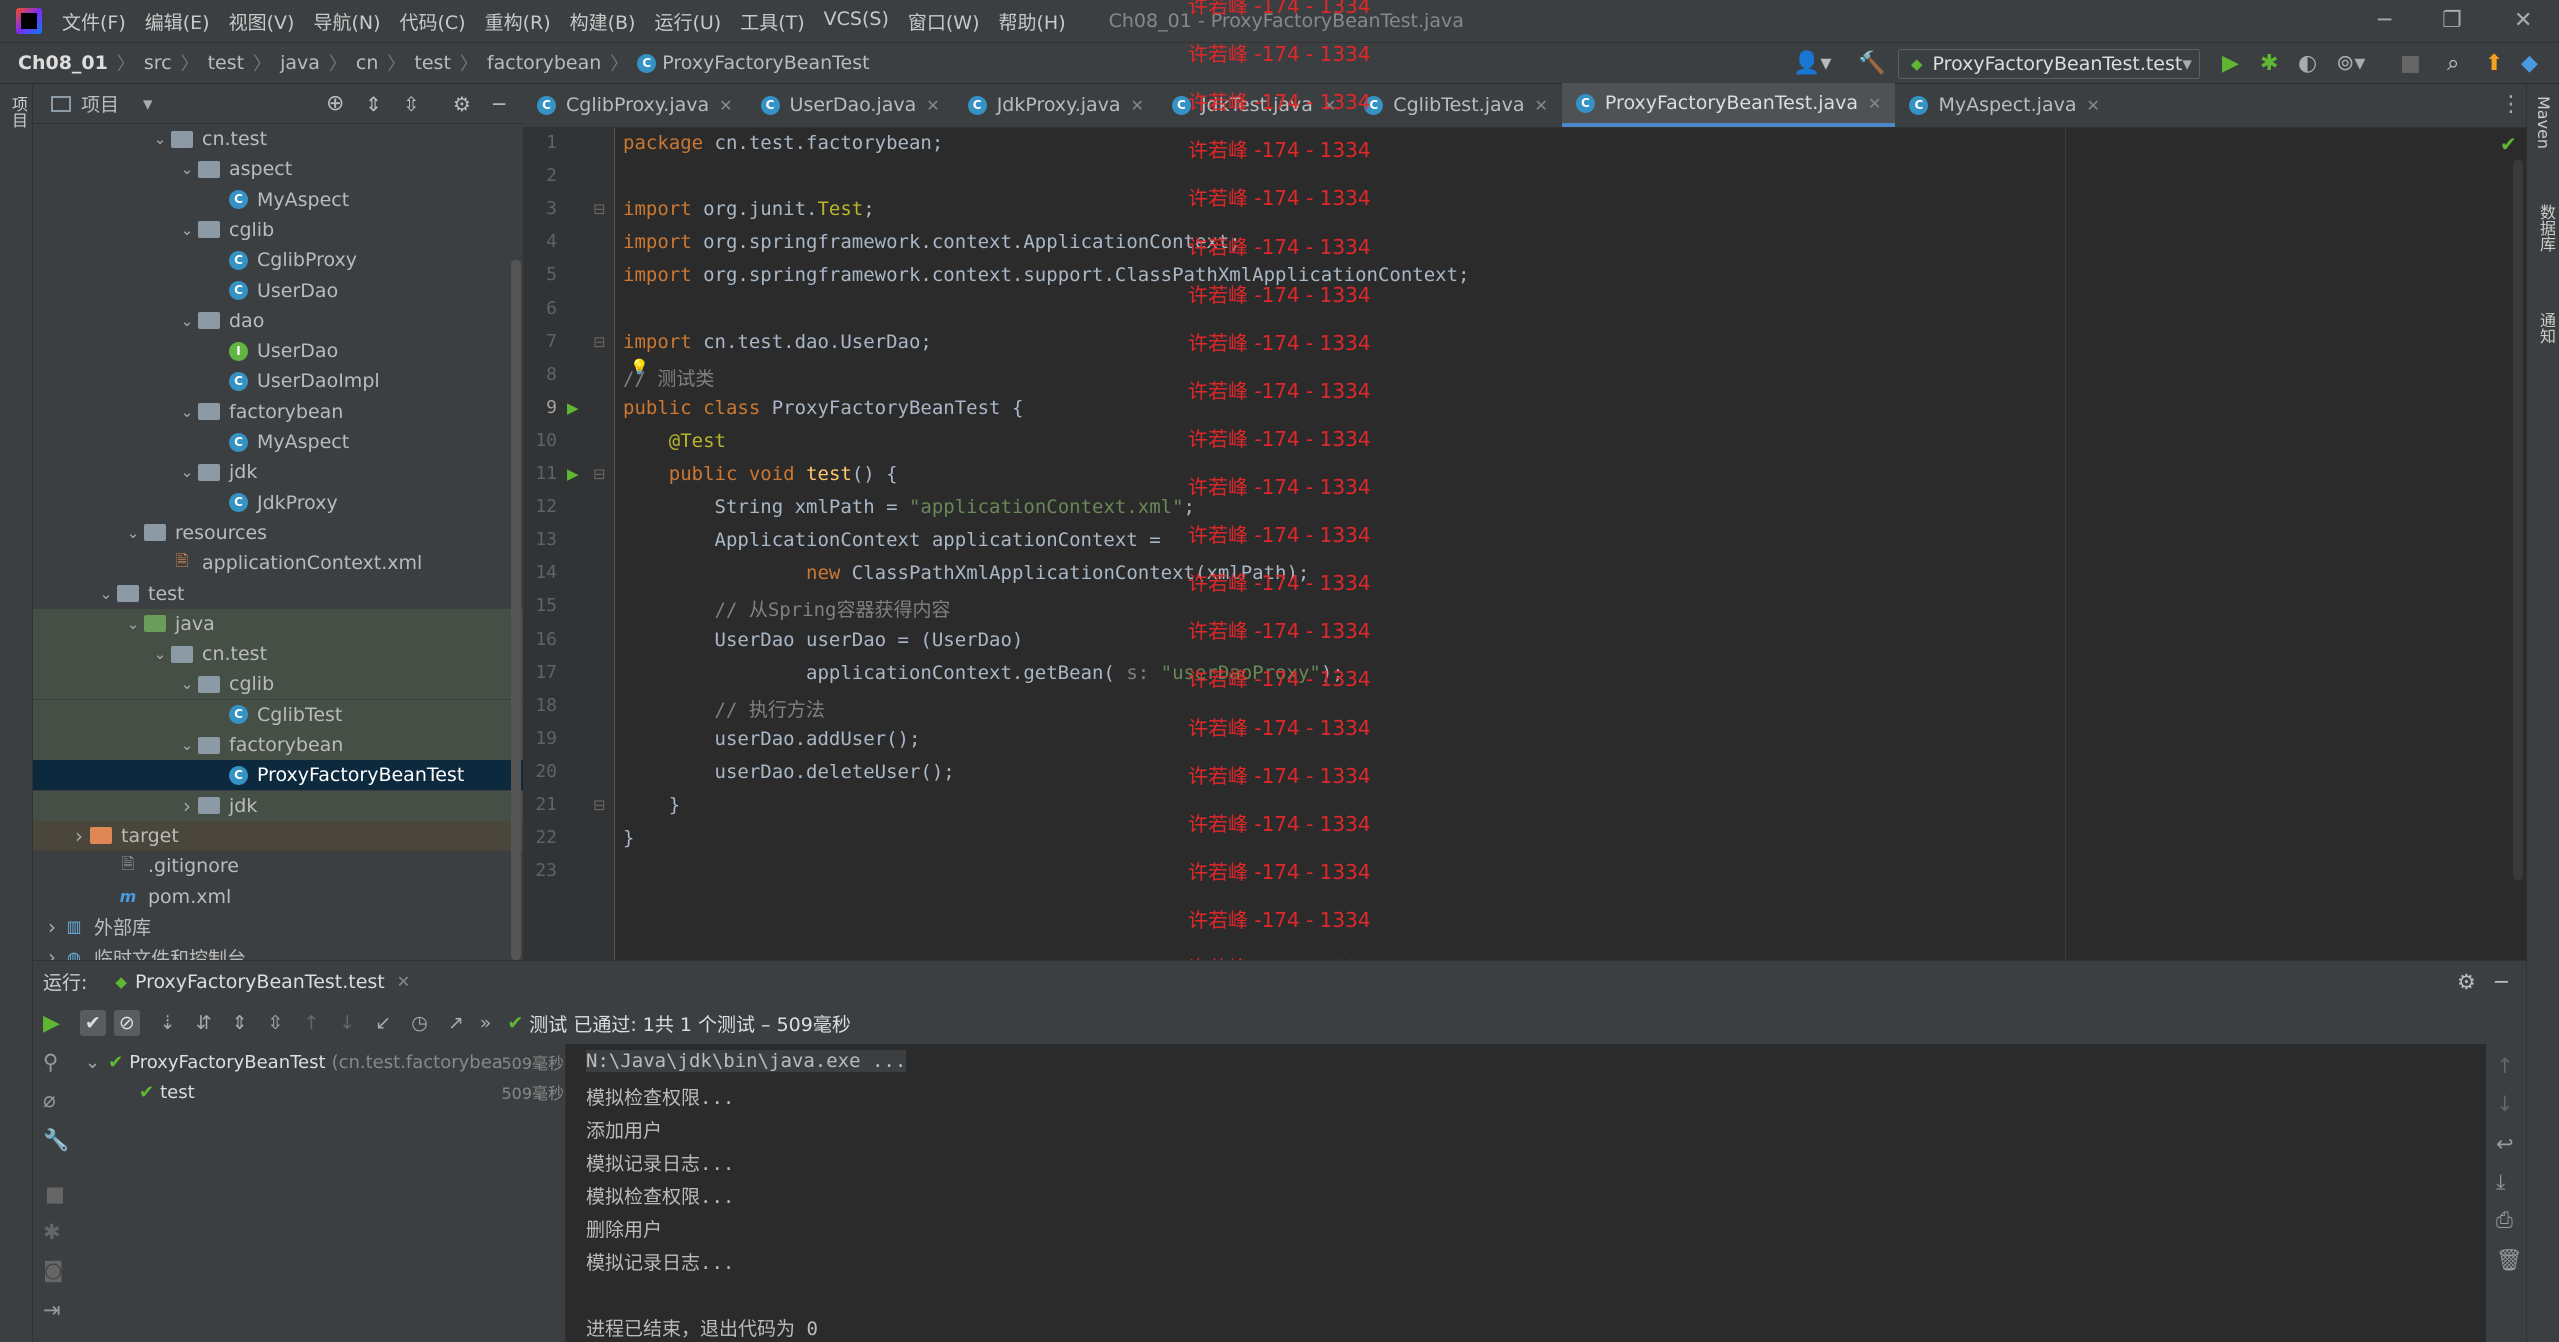 The height and width of the screenshot is (1342, 2559). I want to click on project-tool-button: 项目, so click(18, 112).